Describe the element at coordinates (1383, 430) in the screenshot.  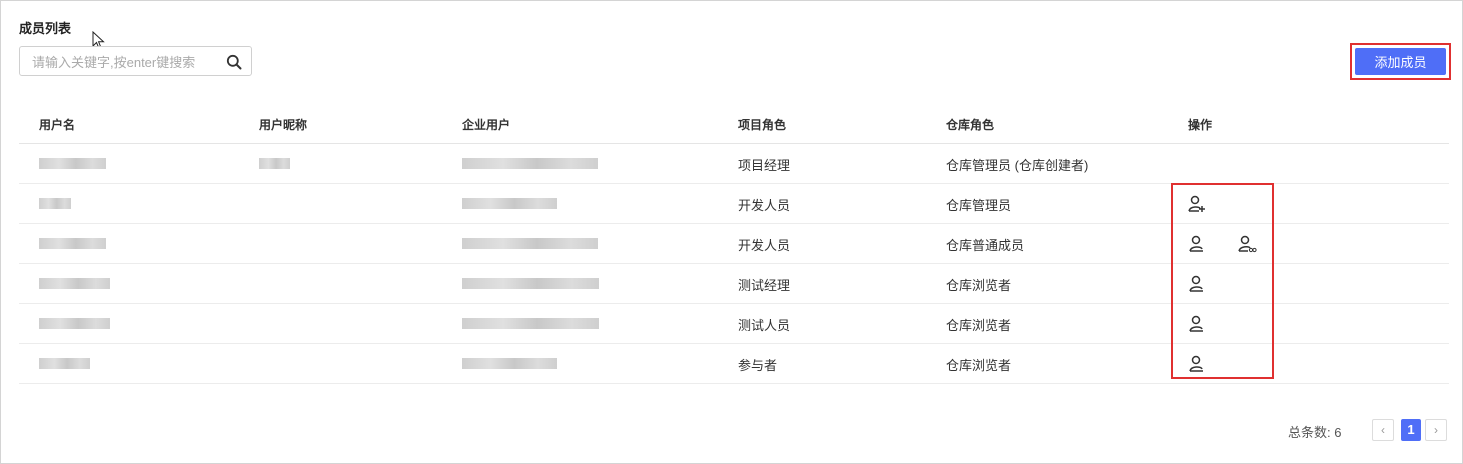
I see `prev-page-button: ‹` at that location.